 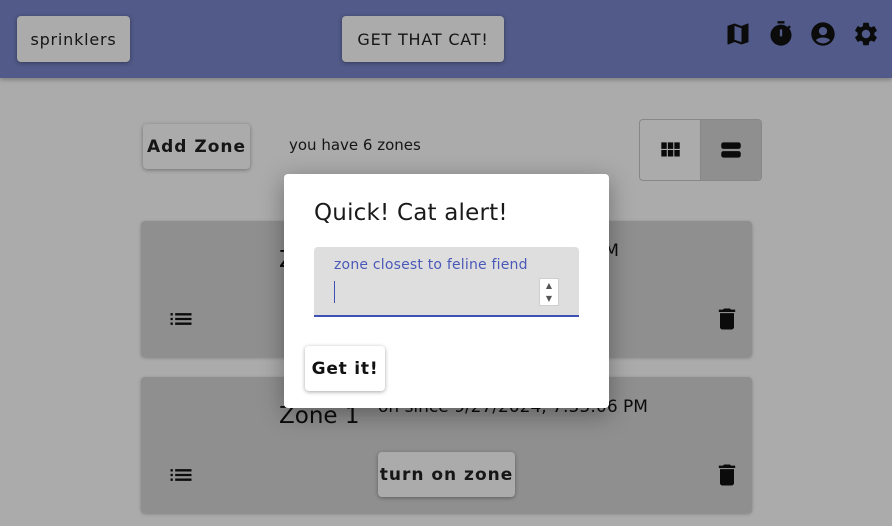 What do you see at coordinates (411, 213) in the screenshot?
I see `dialog-title: Quick! Cat alert!` at bounding box center [411, 213].